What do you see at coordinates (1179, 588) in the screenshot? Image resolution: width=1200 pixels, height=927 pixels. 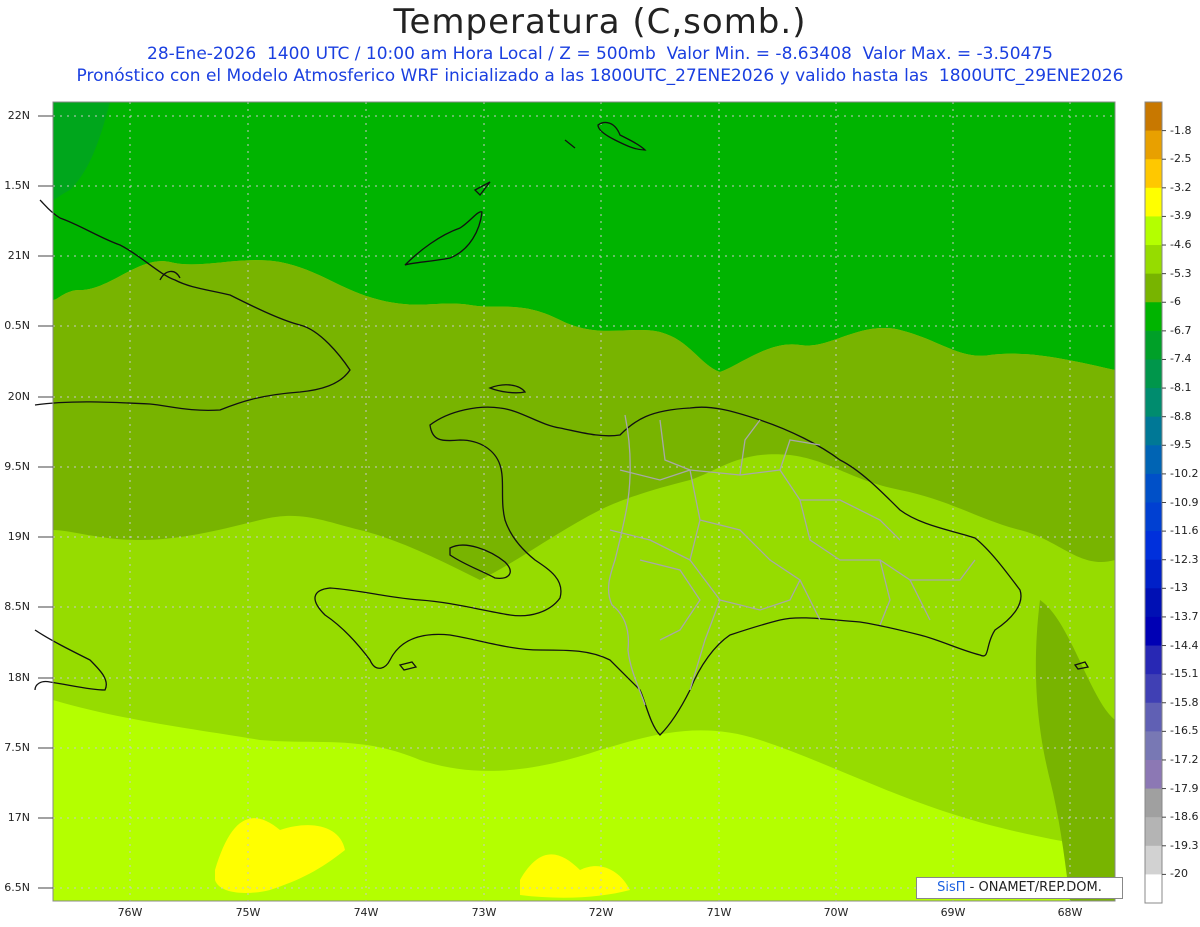 I see `colorbar-label: -13` at bounding box center [1179, 588].